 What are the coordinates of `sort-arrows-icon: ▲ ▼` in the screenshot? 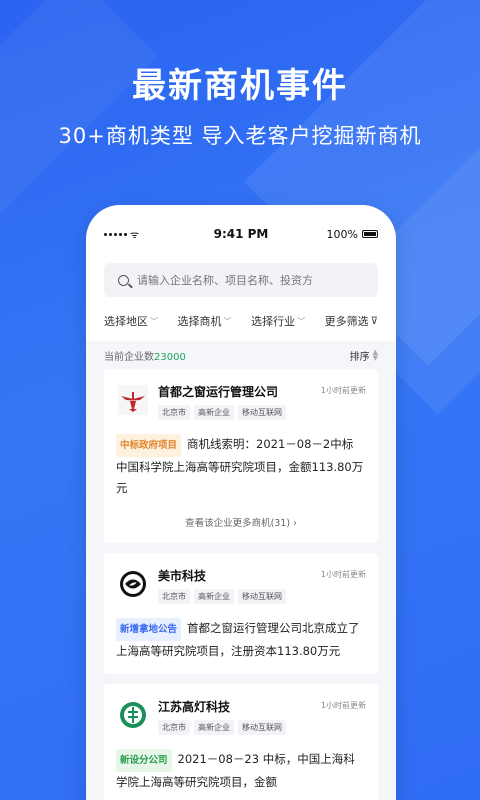 It's located at (375, 355).